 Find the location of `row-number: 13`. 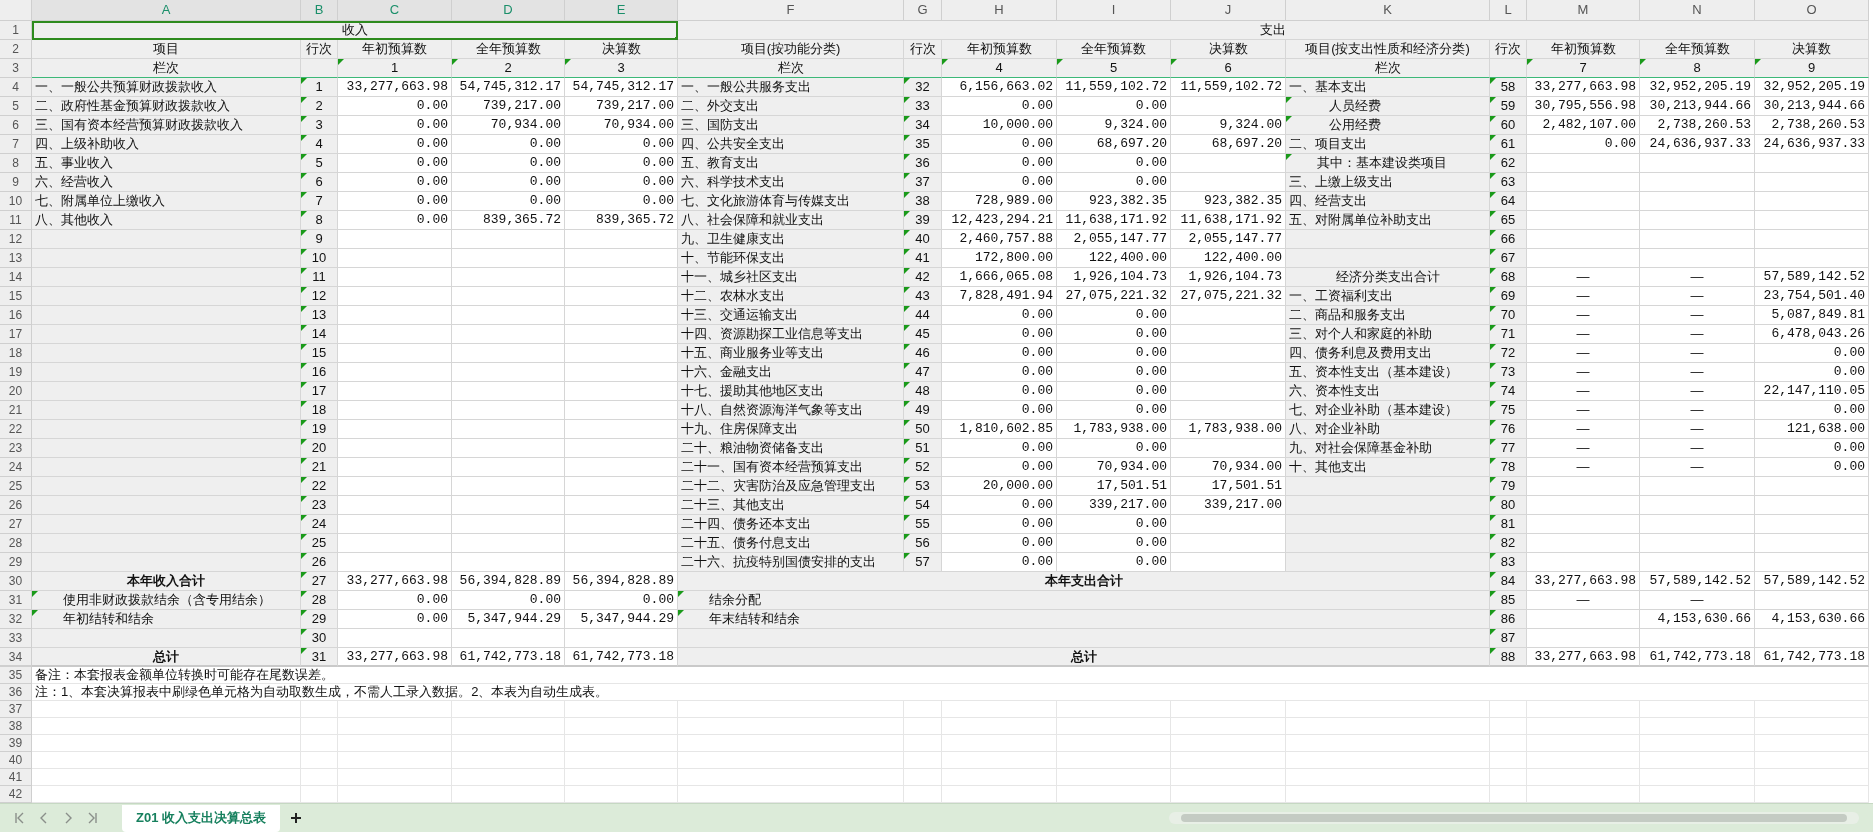

row-number: 13 is located at coordinates (16, 258).